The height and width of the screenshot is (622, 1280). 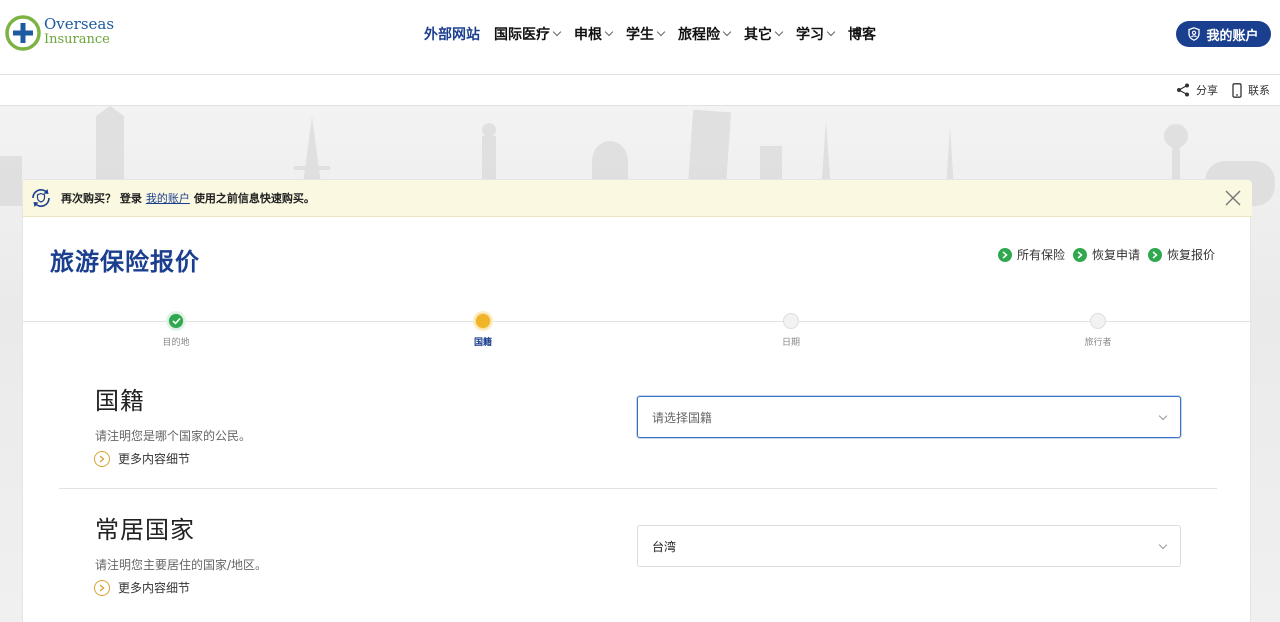 I want to click on nav-item-4: 旅程险, so click(x=705, y=34).